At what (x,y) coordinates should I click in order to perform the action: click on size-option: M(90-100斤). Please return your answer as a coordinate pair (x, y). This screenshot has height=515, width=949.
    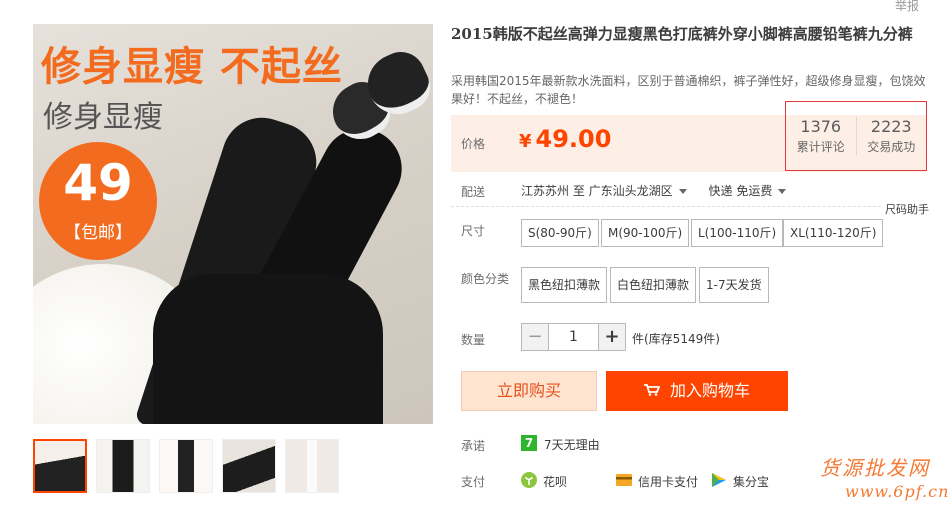
    Looking at the image, I should click on (645, 233).